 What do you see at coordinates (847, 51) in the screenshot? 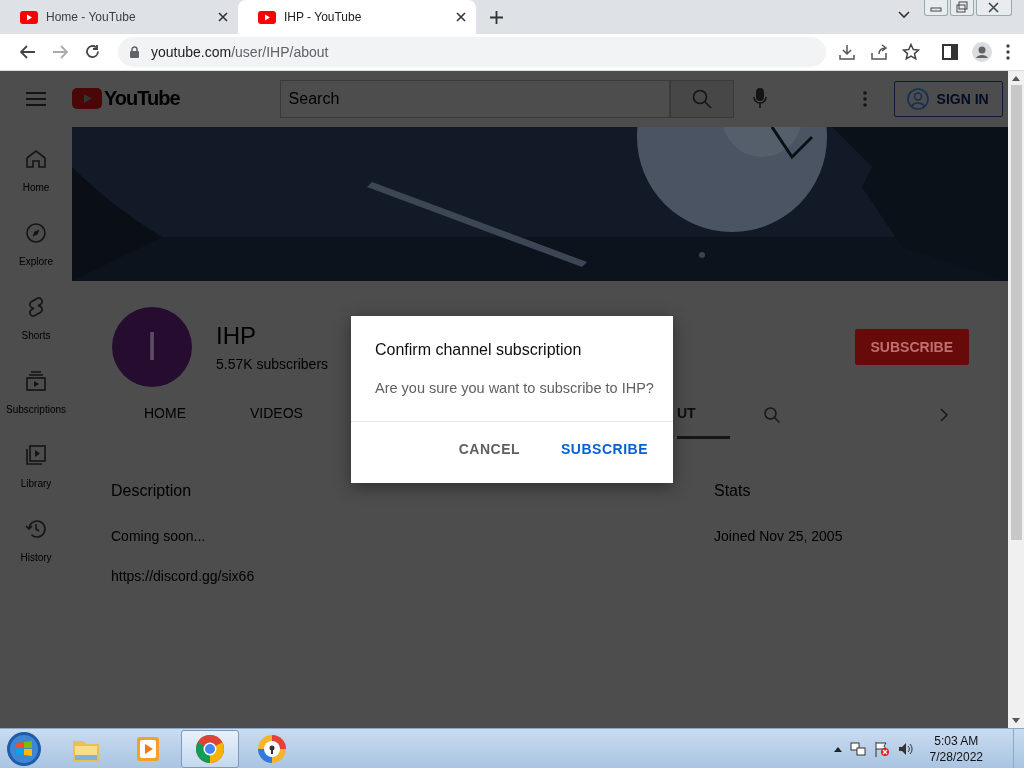
I see `download-icon` at bounding box center [847, 51].